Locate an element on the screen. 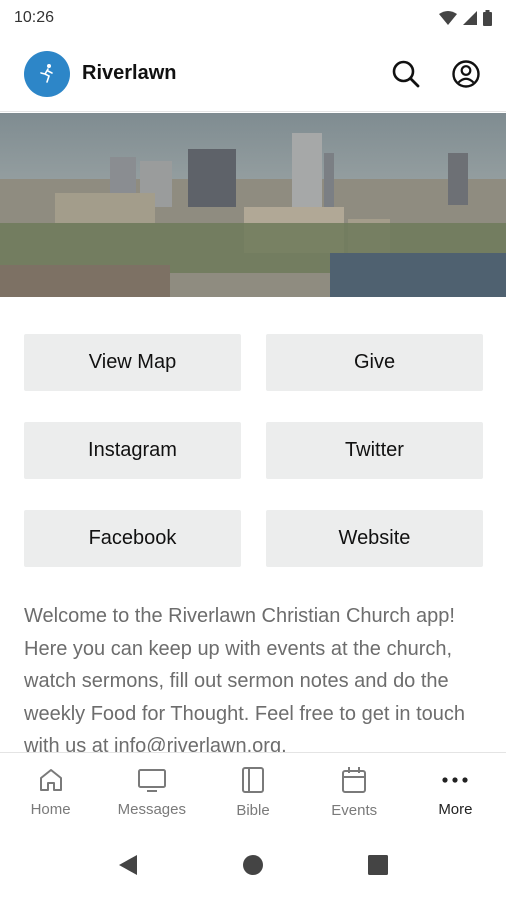 This screenshot has height=900, width=506. facebook-button: Facebook is located at coordinates (132, 538).